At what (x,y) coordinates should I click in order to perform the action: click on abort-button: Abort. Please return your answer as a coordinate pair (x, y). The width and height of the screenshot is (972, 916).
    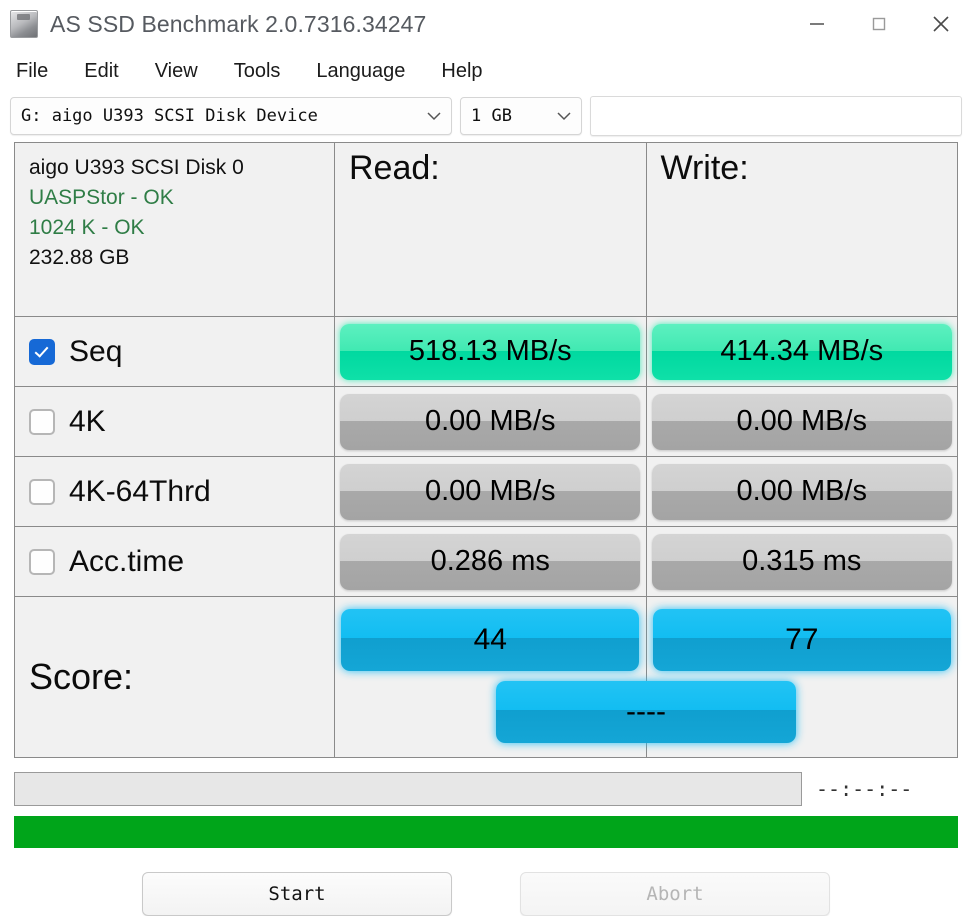
    Looking at the image, I should click on (675, 894).